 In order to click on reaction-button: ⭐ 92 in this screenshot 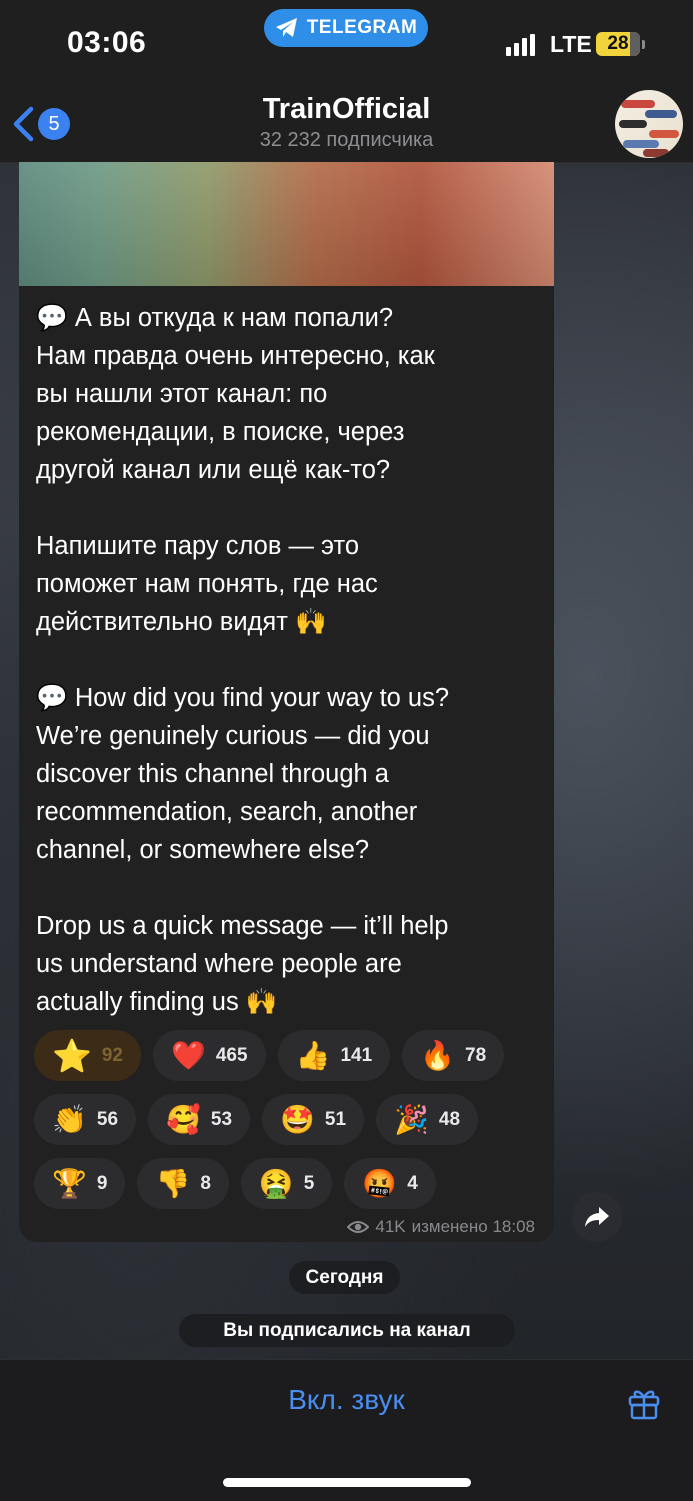, I will do `click(87, 1055)`.